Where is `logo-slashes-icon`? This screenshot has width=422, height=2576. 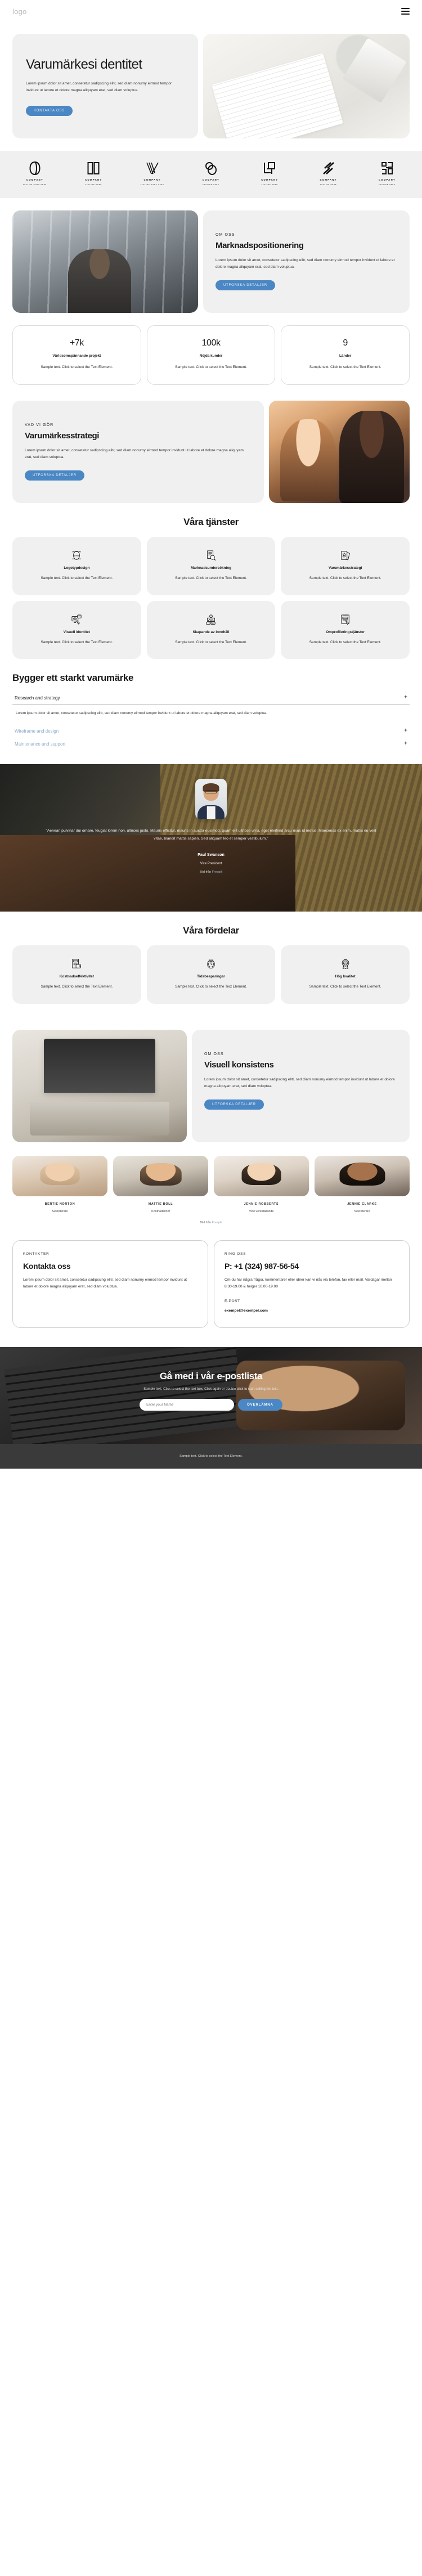
logo-slashes-icon is located at coordinates (328, 168).